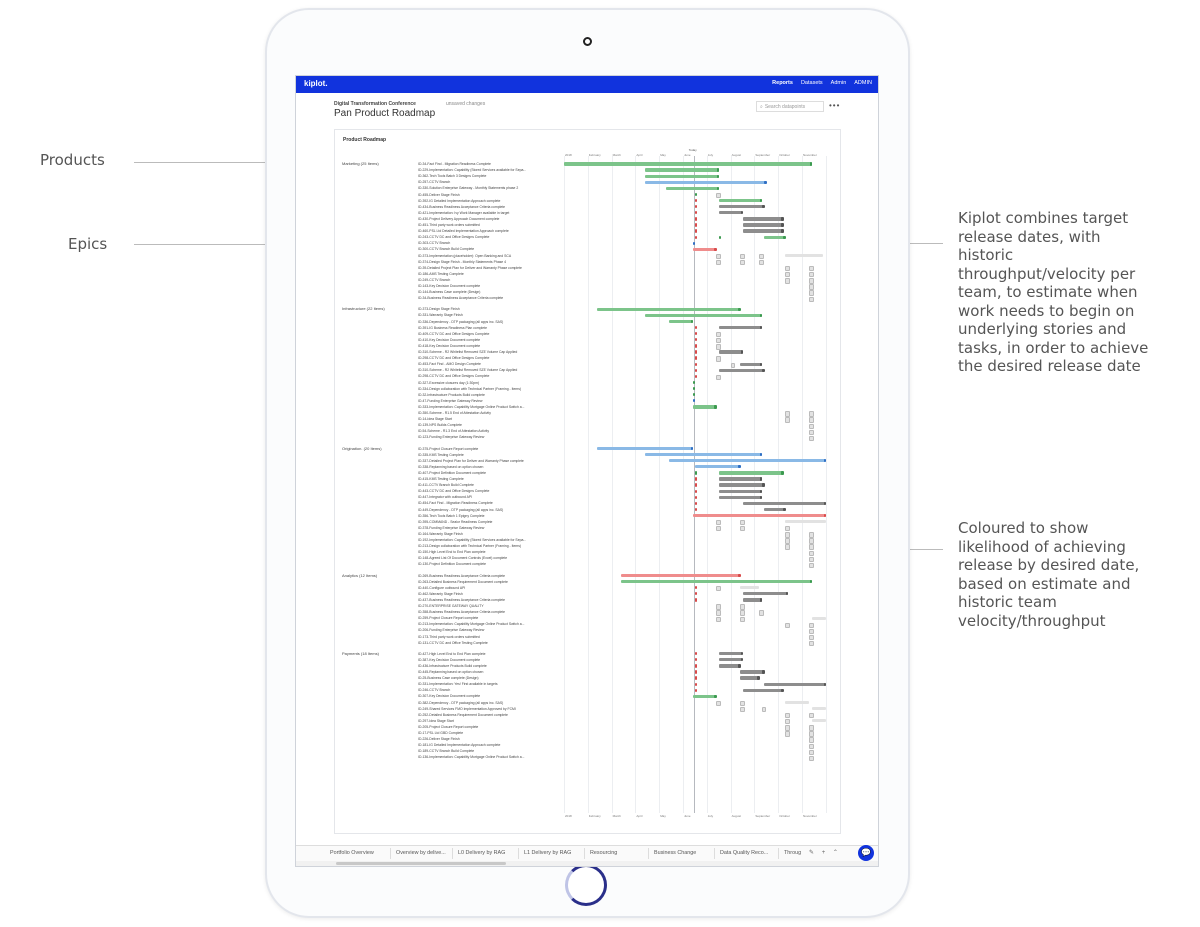  Describe the element at coordinates (792, 853) in the screenshot. I see `tab-throughput: Throug` at that location.